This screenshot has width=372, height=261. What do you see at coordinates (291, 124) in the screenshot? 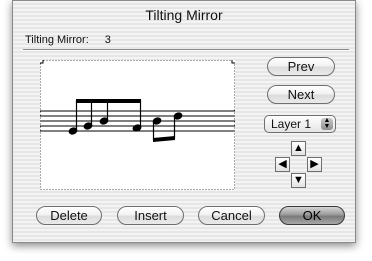
I see `layer-select-value: Layer 1` at bounding box center [291, 124].